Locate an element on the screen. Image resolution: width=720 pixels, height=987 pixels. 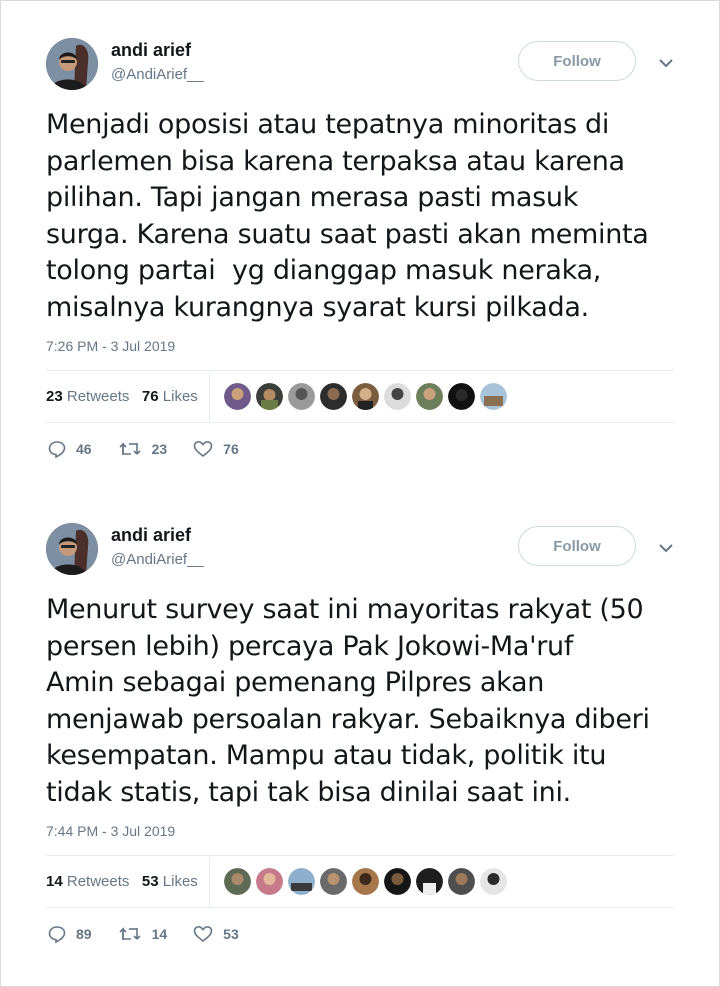
retweets-count: 23 is located at coordinates (54, 396).